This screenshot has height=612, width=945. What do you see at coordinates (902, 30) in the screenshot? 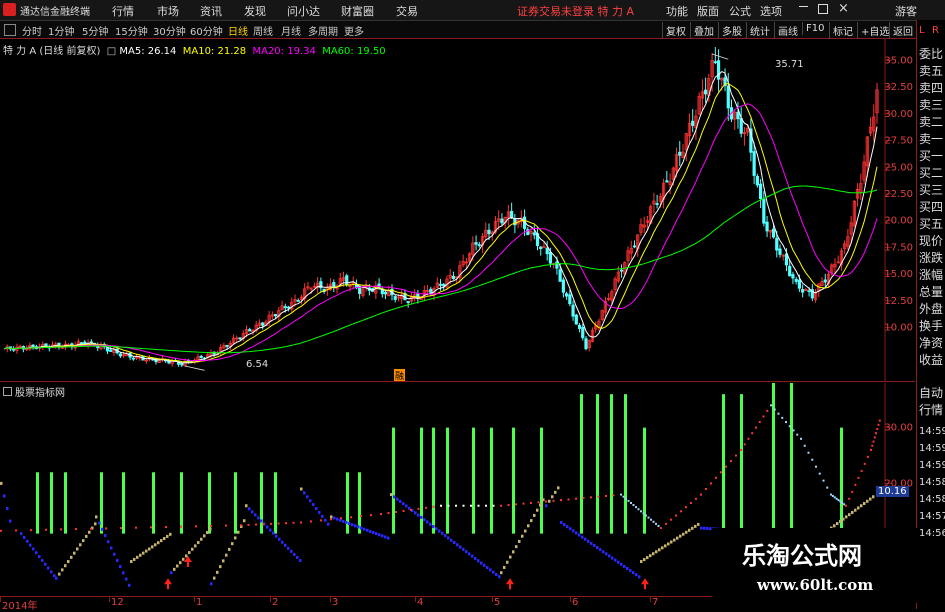
I see `back-button: 返回` at bounding box center [902, 30].